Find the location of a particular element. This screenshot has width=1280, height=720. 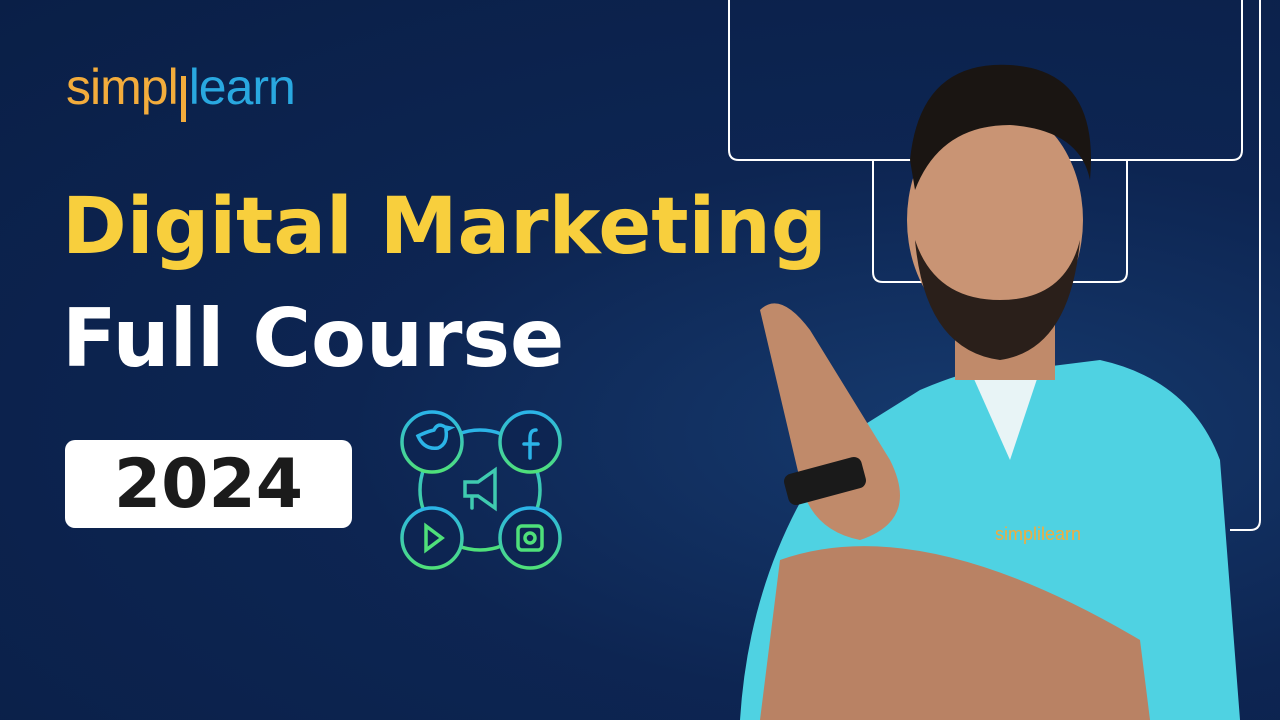

year-text: 2024 is located at coordinates (208, 484).